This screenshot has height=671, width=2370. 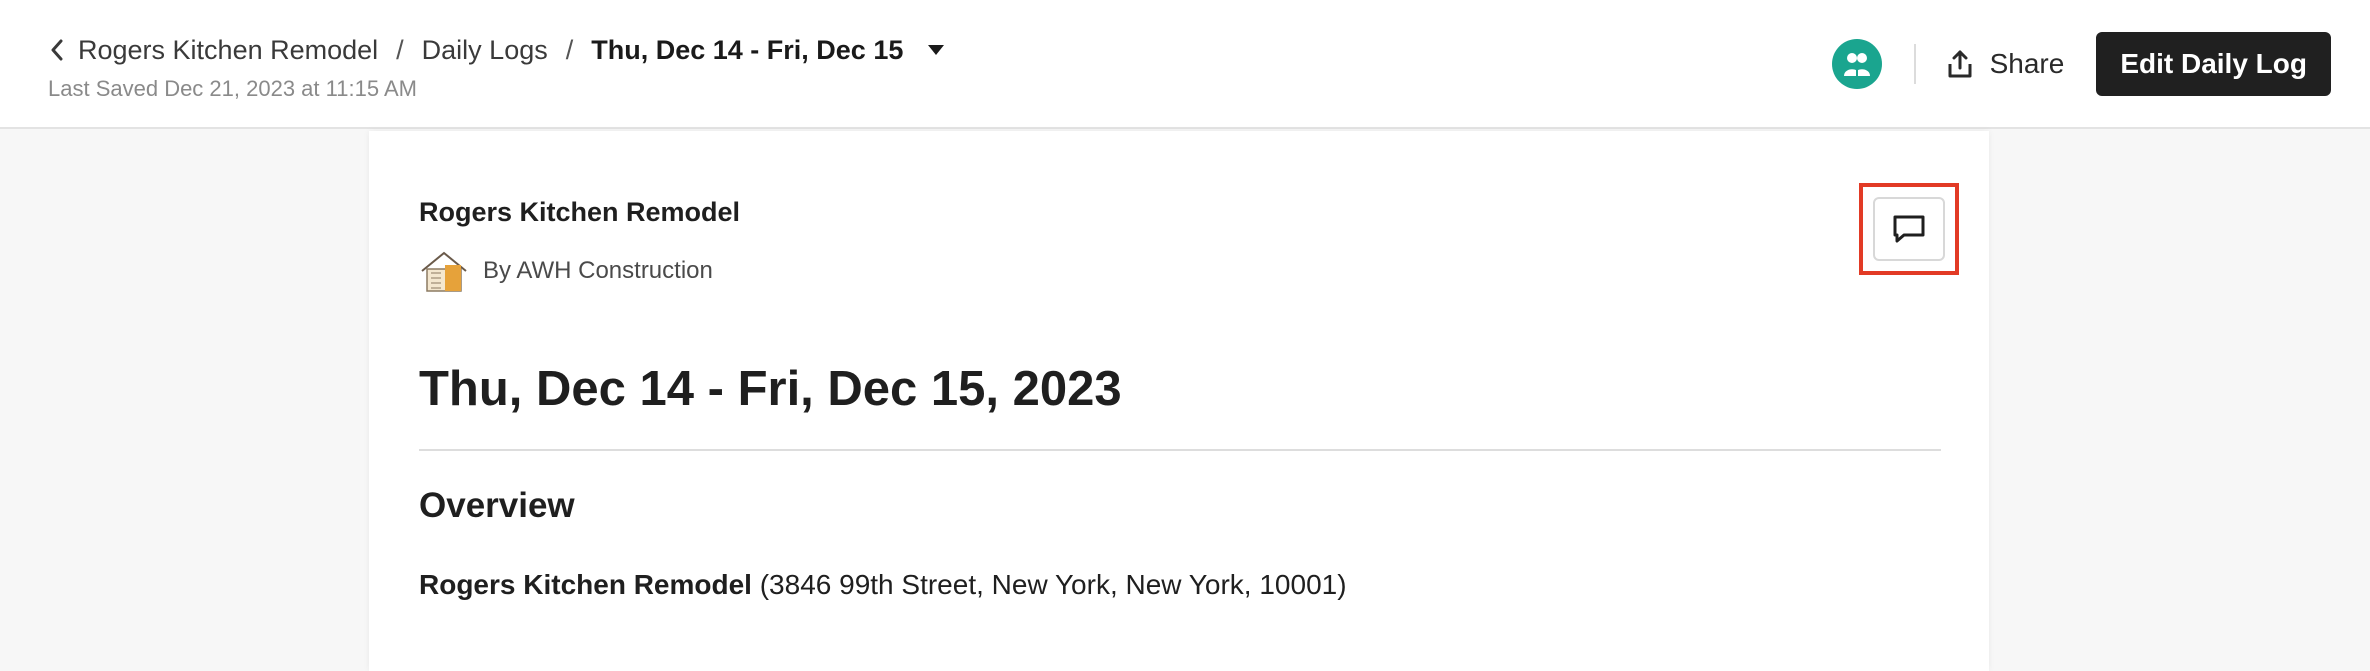 What do you see at coordinates (485, 50) in the screenshot?
I see `breadcrumb-daily-logs-link: Daily Logs` at bounding box center [485, 50].